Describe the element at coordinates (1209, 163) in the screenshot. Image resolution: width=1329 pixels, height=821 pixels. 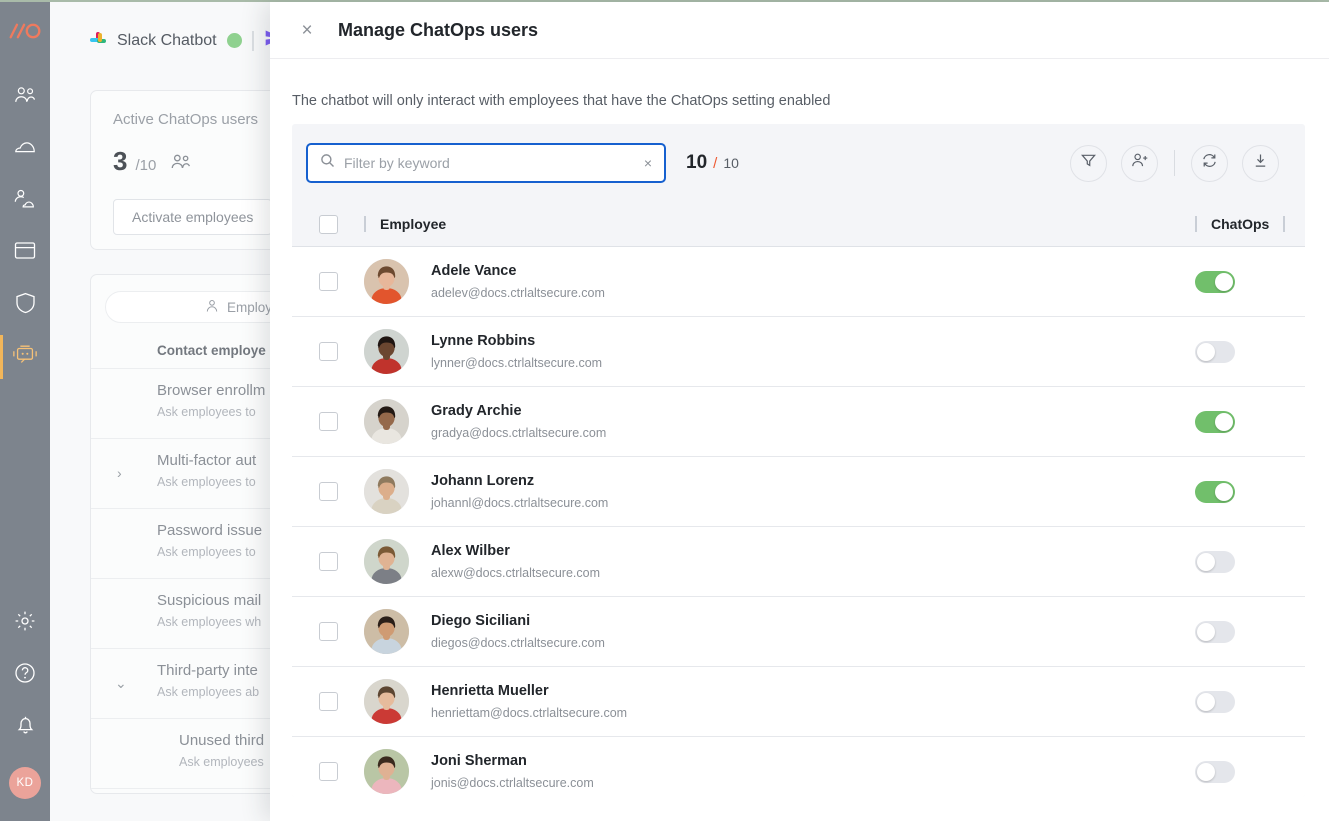
I see `refresh-button` at that location.